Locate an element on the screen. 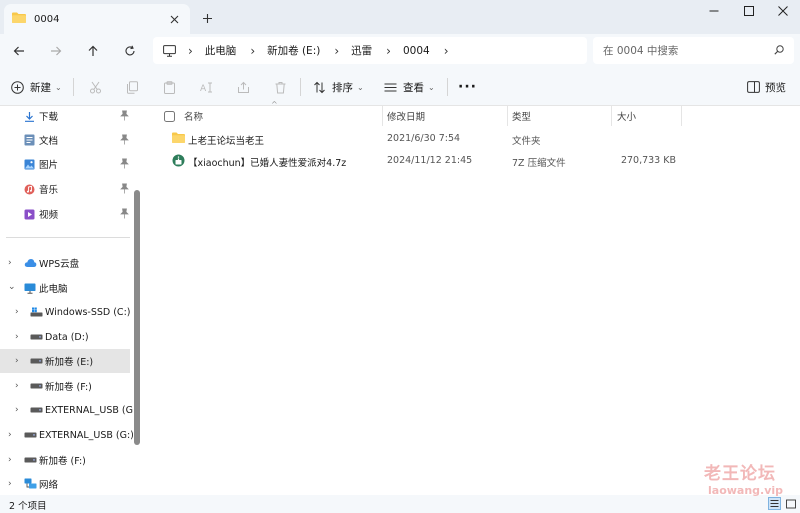 Image resolution: width=800 pixels, height=513 pixels. new-tab-button is located at coordinates (207, 18).